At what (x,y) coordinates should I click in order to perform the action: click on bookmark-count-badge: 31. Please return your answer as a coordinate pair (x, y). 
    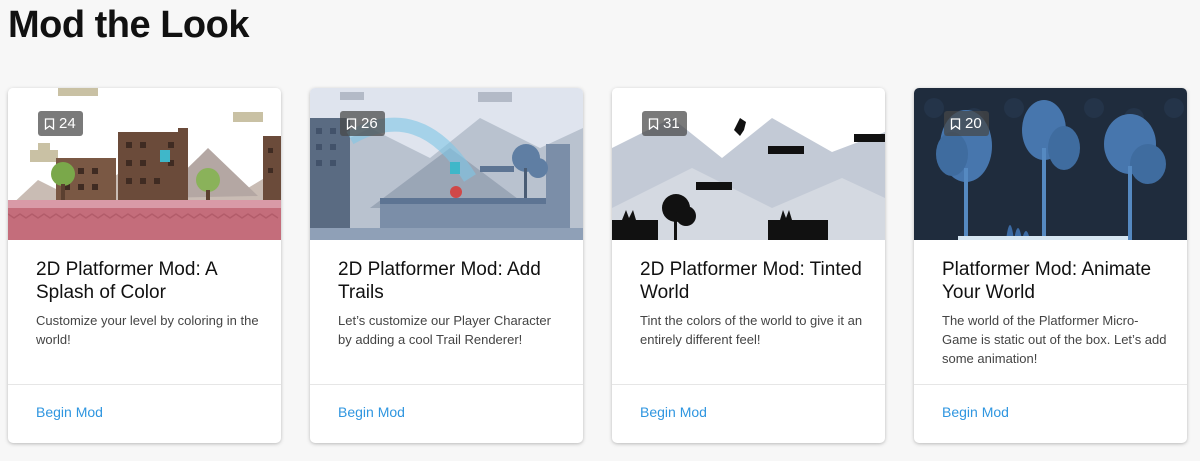
    Looking at the image, I should click on (664, 123).